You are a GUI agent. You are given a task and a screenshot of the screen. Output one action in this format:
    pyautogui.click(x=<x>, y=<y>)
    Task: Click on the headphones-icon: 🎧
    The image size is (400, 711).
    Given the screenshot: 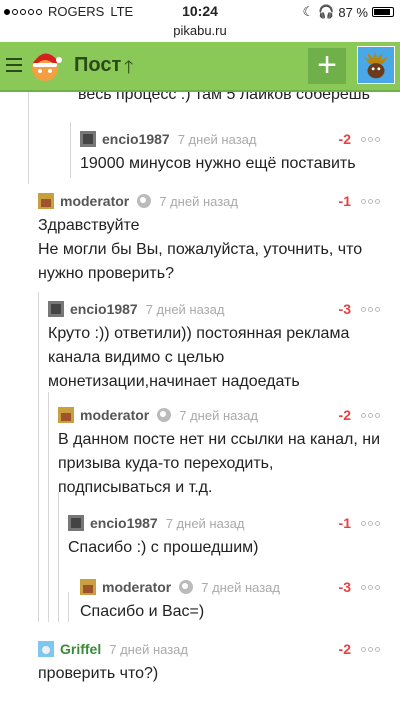 What is the action you would take?
    pyautogui.click(x=326, y=11)
    